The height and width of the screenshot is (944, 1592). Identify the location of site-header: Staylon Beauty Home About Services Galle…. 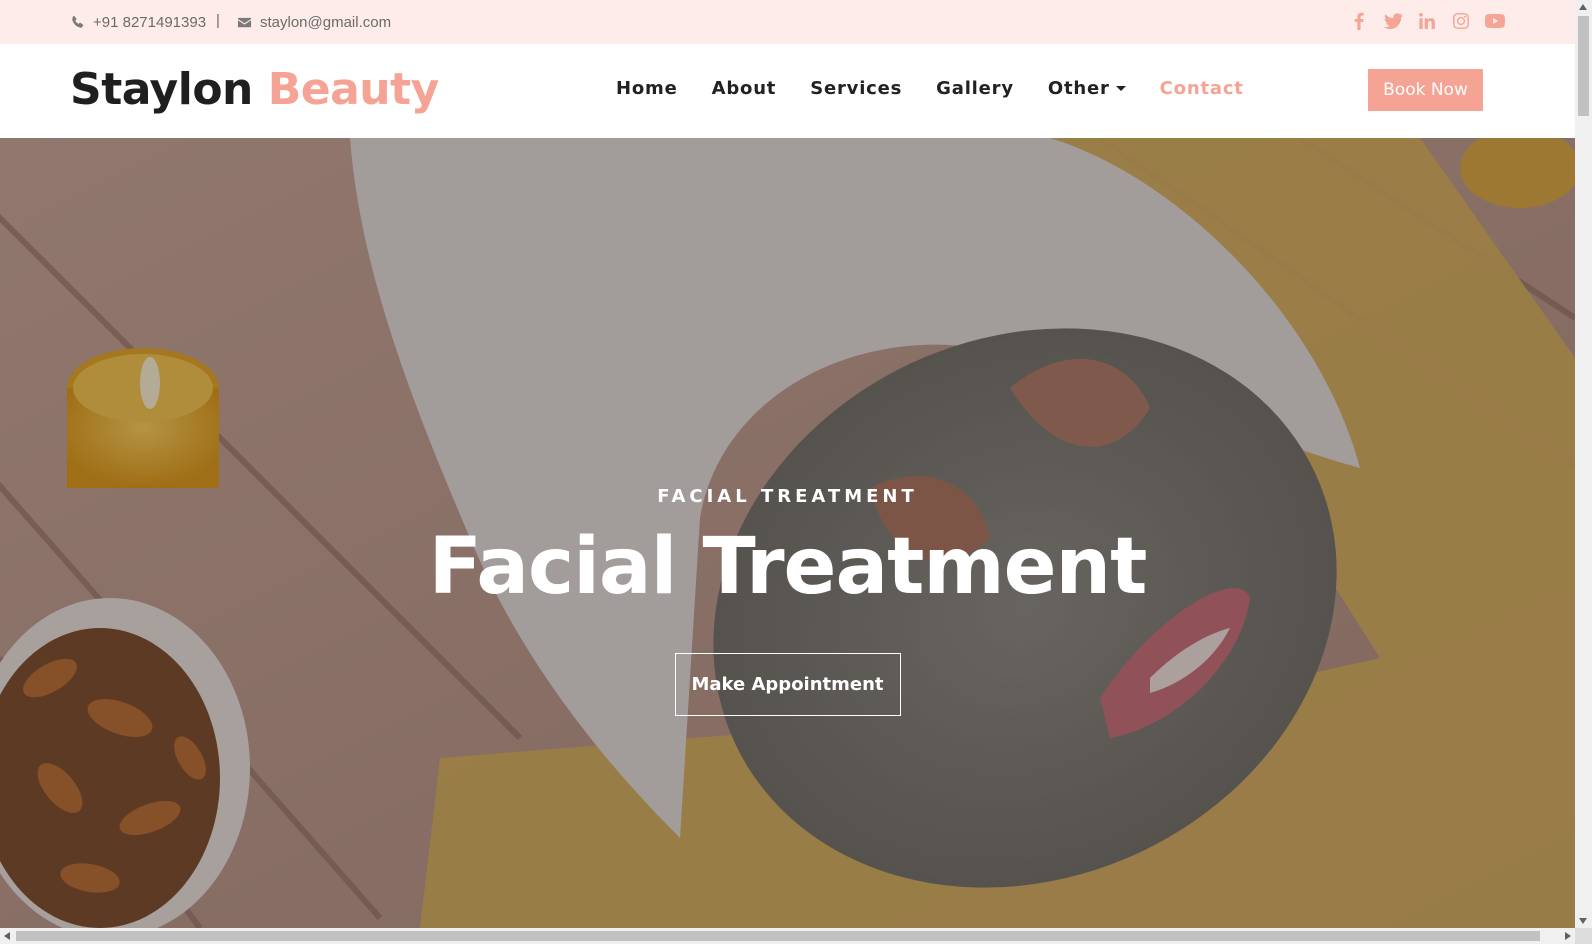
(787, 91).